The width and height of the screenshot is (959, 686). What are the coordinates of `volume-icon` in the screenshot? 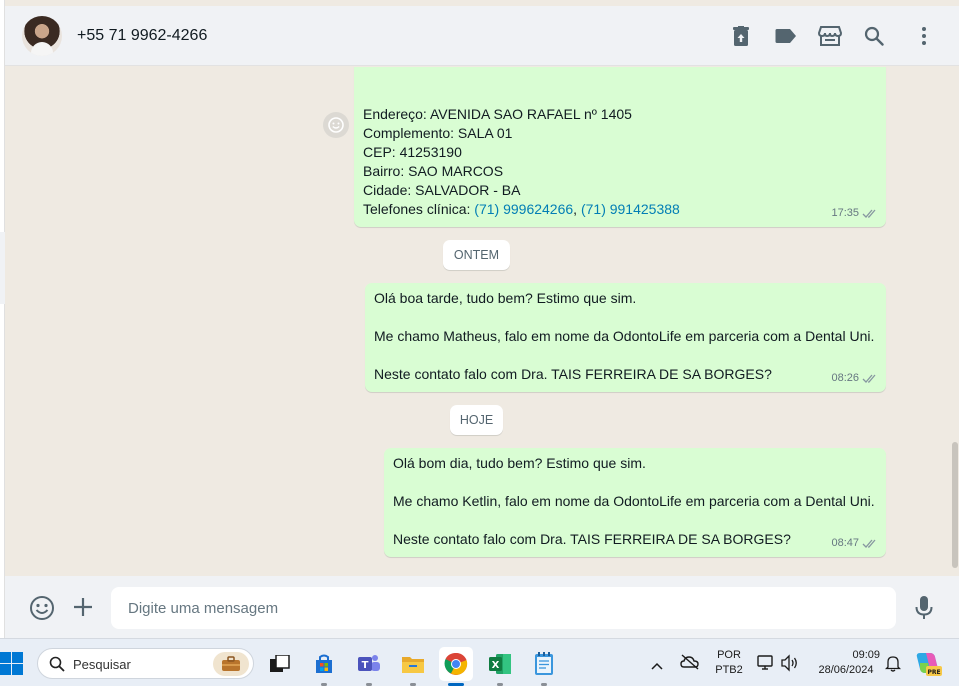 It's located at (790, 665).